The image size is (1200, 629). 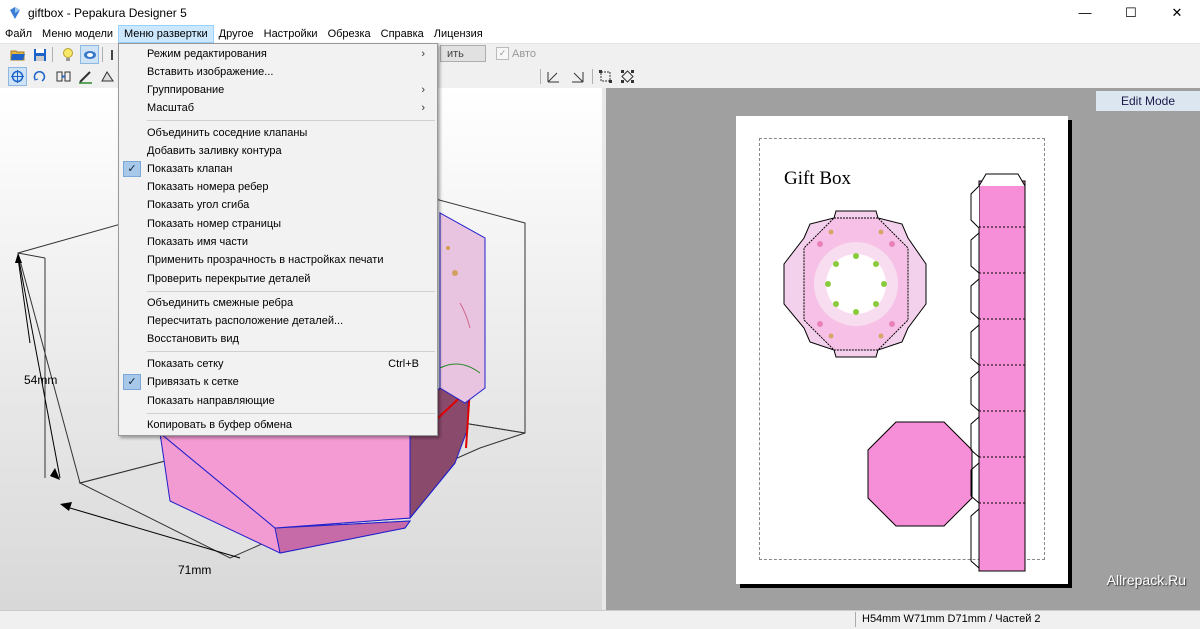 I want to click on join-edges-icon, so click(x=63, y=76).